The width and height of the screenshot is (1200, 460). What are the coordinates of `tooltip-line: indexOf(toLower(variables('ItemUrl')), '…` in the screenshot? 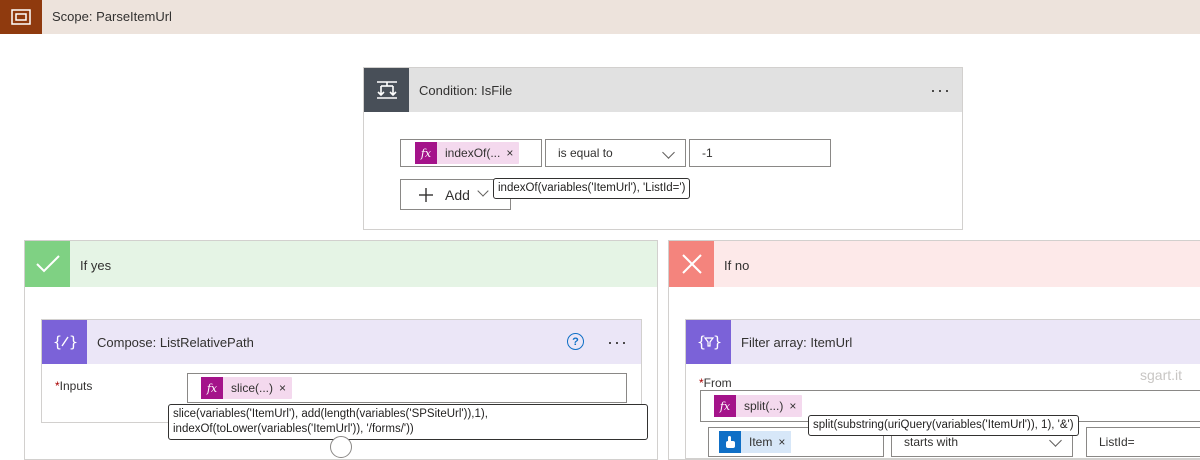 It's located at (293, 429).